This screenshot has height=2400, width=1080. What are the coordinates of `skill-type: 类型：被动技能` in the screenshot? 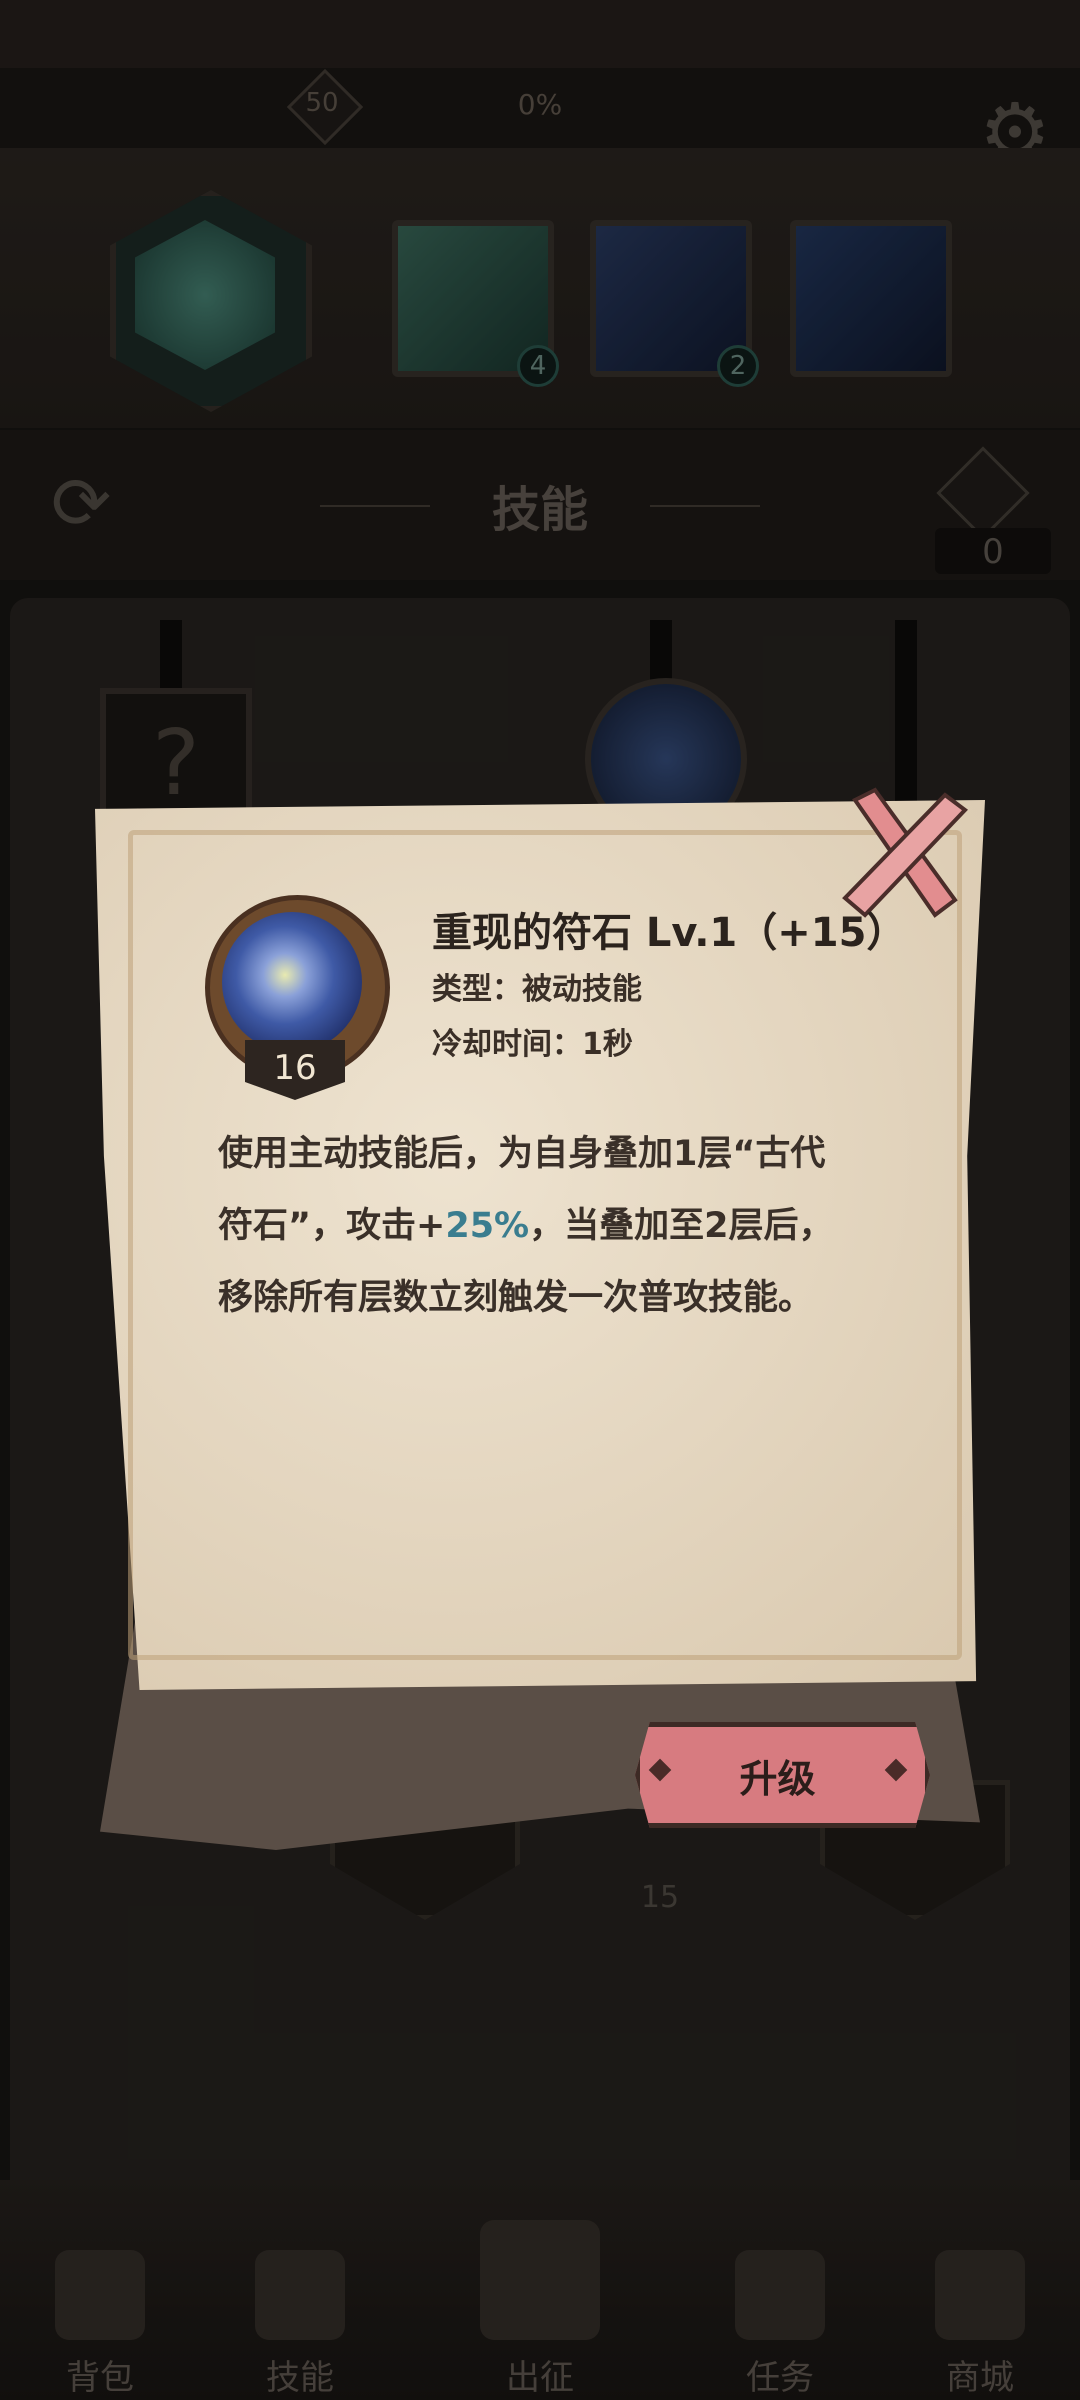 It's located at (537, 989).